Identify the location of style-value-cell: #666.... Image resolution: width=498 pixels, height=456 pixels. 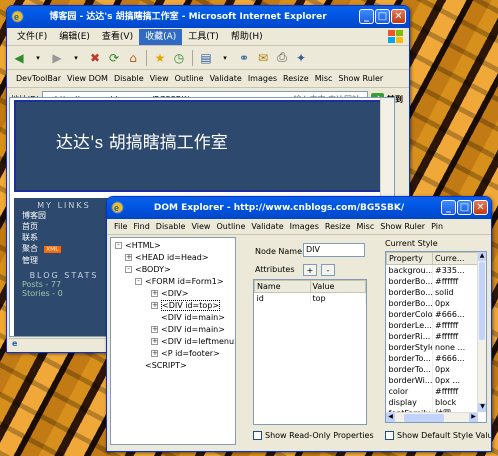
(455, 314).